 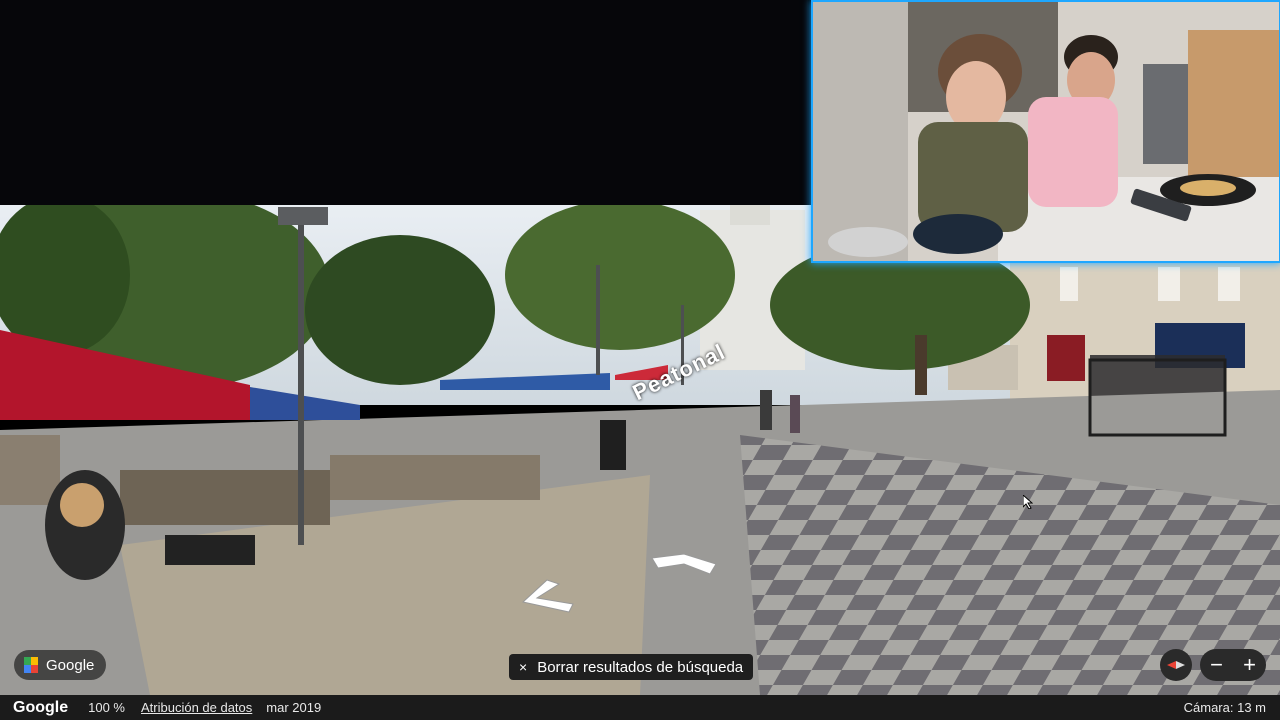 I want to click on zoom-level: 100 %, so click(x=106, y=707).